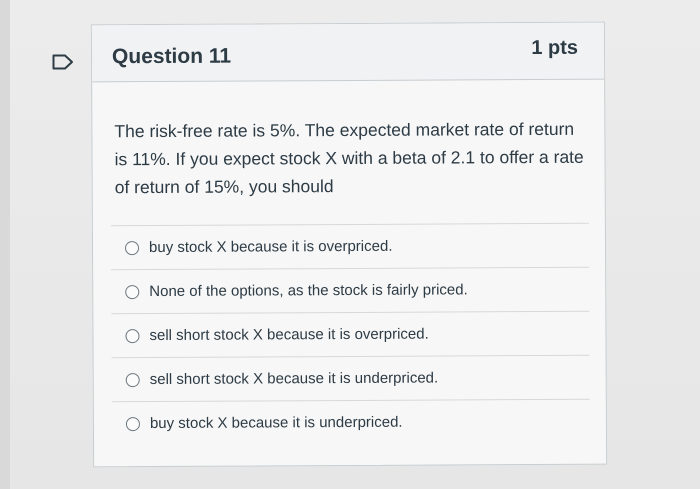 This screenshot has width=700, height=489. I want to click on answer-option: buy stock X because it is overpriced., so click(350, 246).